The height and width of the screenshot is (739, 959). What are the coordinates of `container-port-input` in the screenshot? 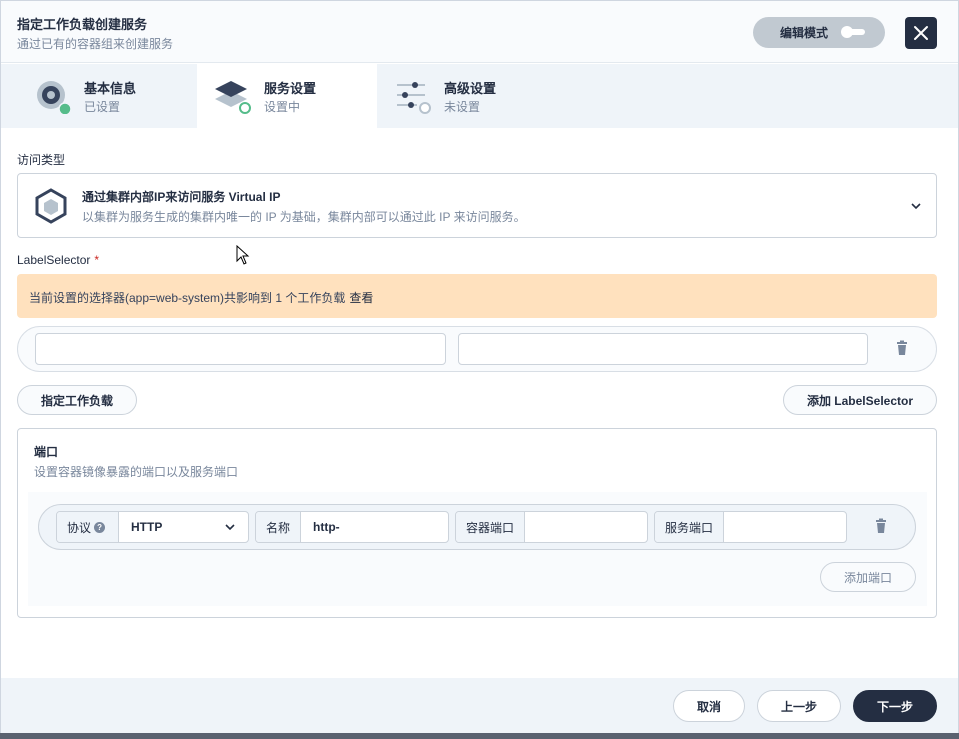 It's located at (586, 527).